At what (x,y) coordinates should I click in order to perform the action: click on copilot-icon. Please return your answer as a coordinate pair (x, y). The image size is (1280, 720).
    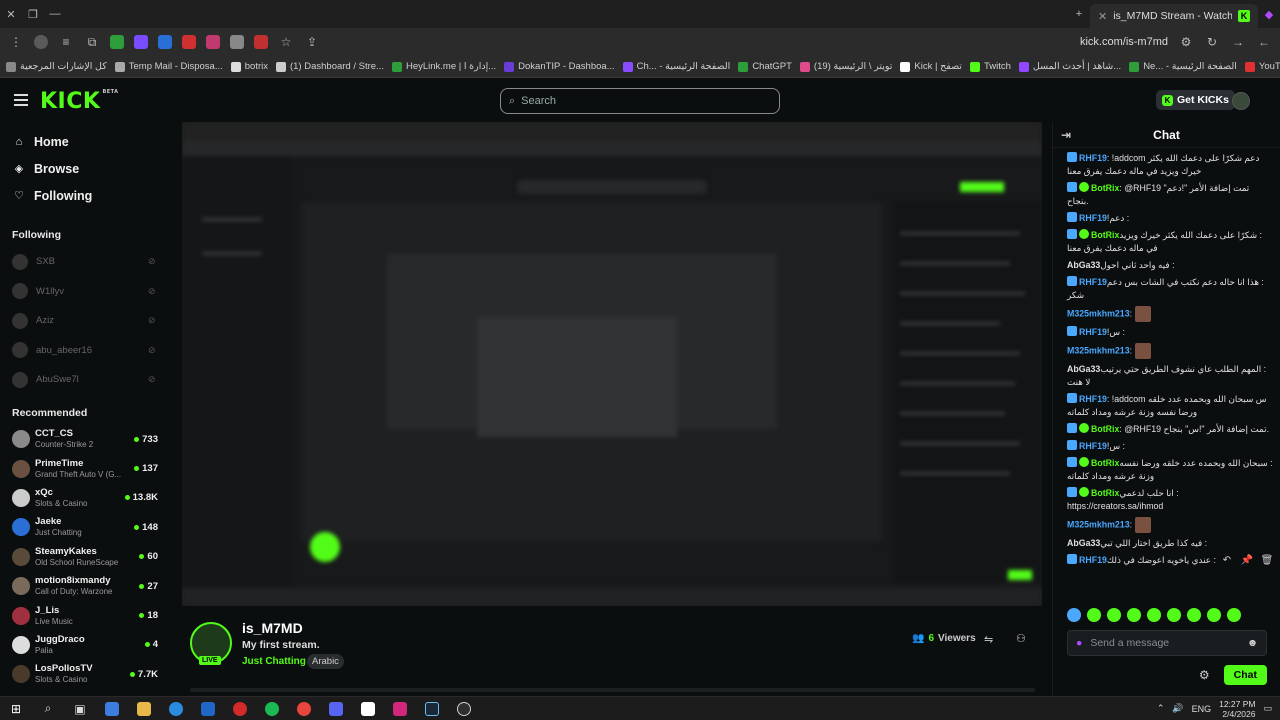
    Looking at the image, I should click on (112, 708).